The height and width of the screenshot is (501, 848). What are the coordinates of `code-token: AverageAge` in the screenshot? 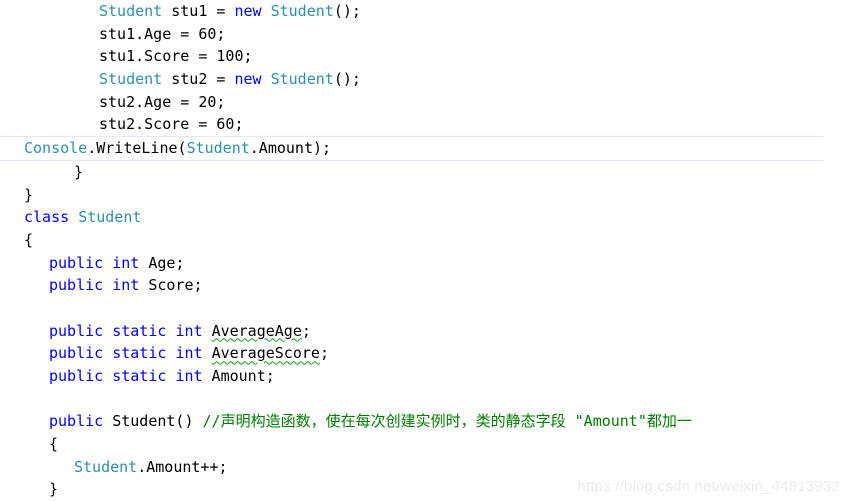 It's located at (256, 330).